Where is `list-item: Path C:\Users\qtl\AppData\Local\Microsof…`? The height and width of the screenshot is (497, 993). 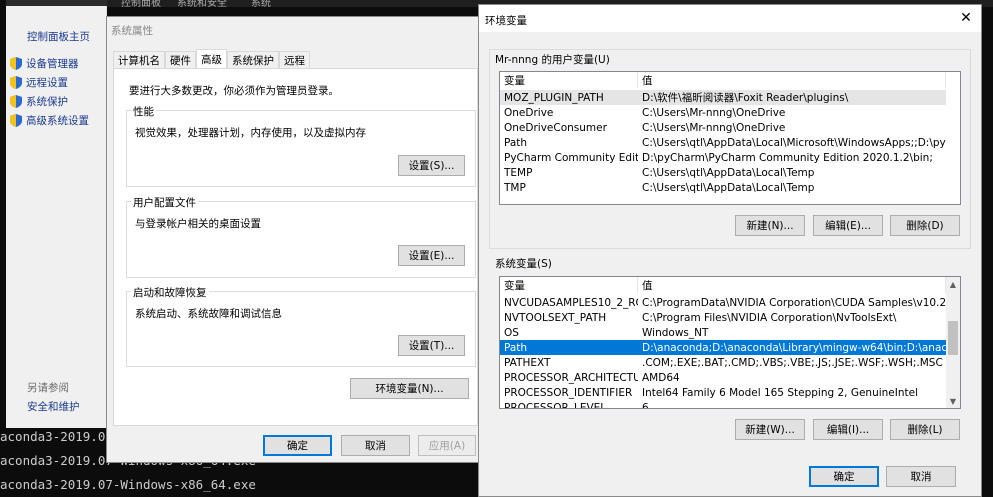
list-item: Path C:\Users\qtl\AppData\Local\Microsof… is located at coordinates (723, 142).